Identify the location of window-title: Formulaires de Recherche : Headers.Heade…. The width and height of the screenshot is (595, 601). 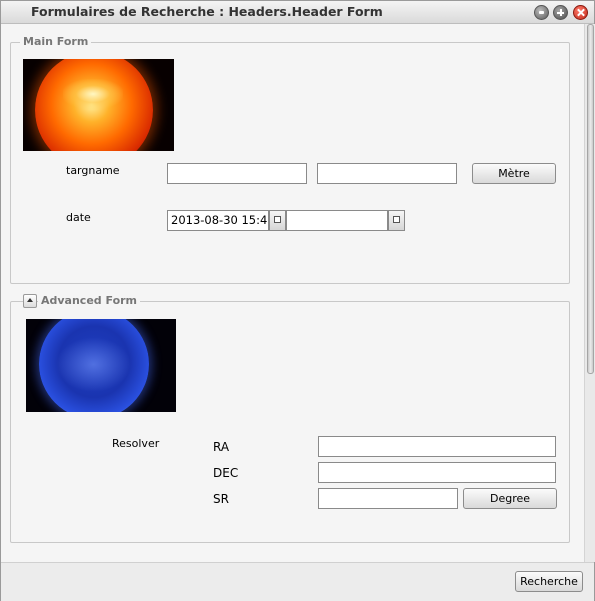
(207, 11).